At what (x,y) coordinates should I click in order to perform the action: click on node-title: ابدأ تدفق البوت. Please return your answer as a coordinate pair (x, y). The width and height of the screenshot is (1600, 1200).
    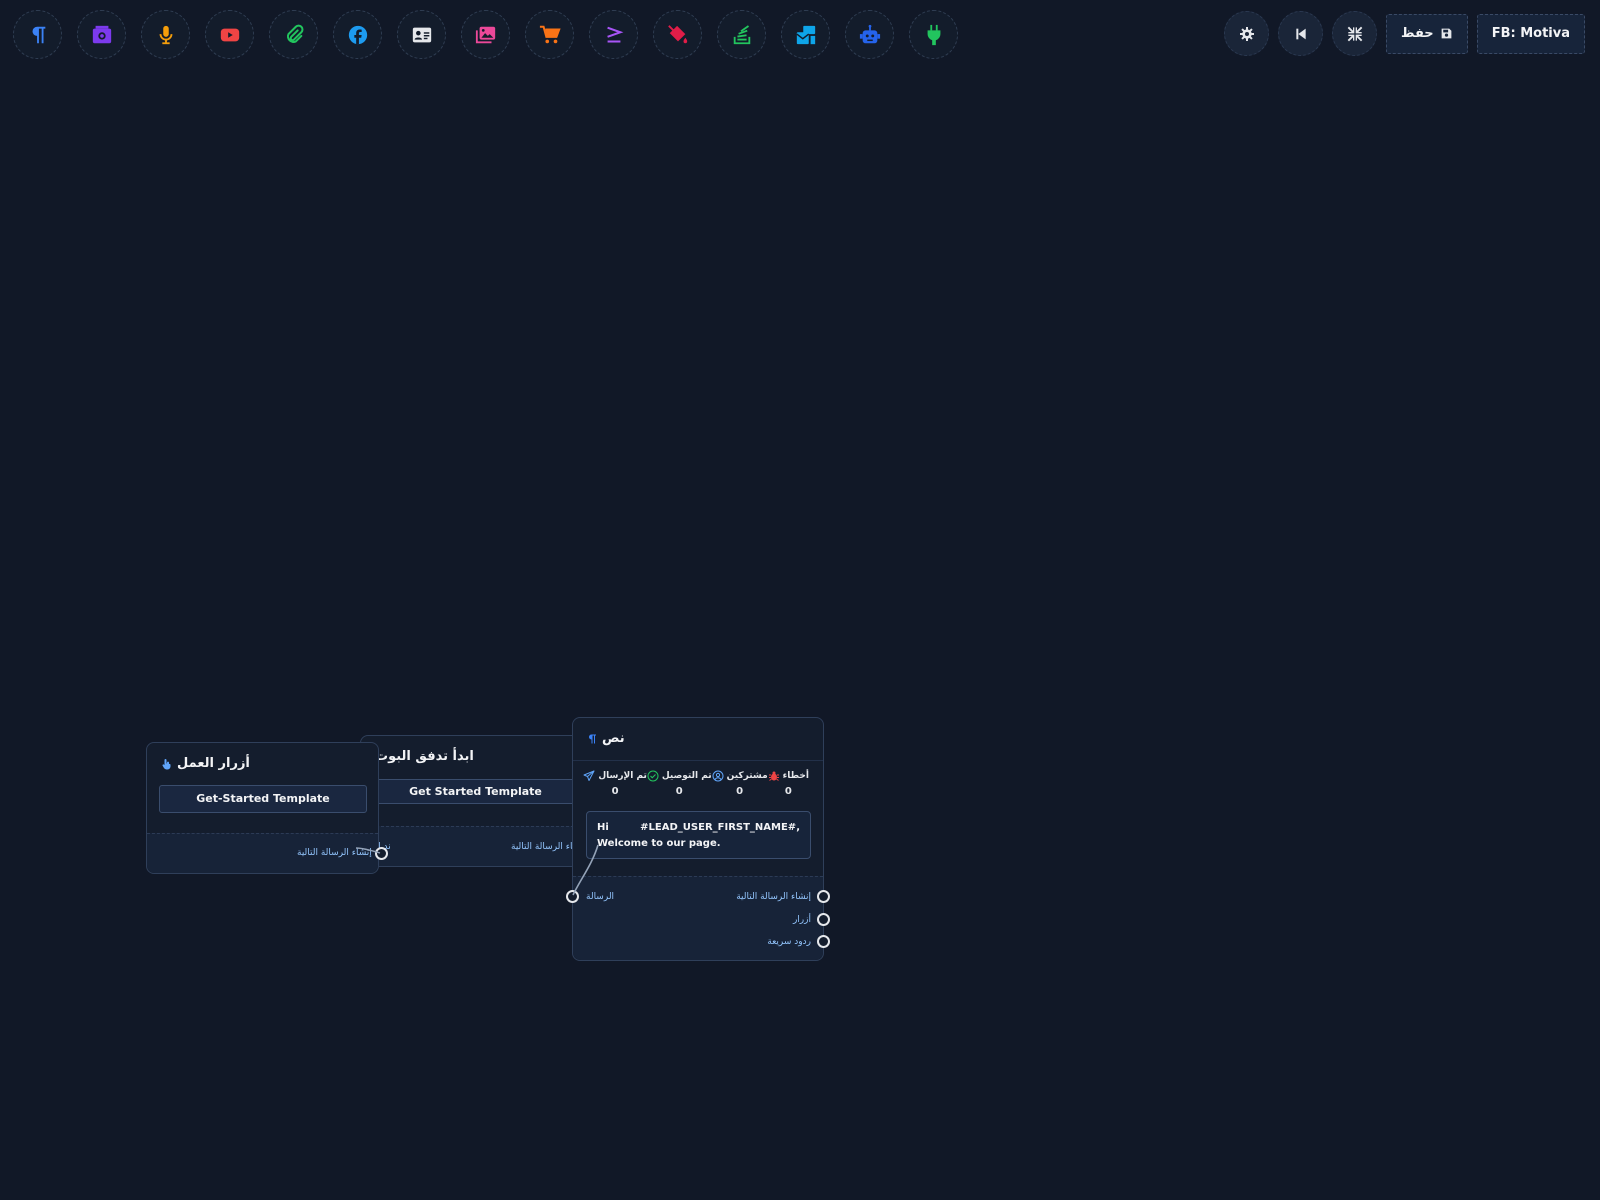
    Looking at the image, I should click on (424, 756).